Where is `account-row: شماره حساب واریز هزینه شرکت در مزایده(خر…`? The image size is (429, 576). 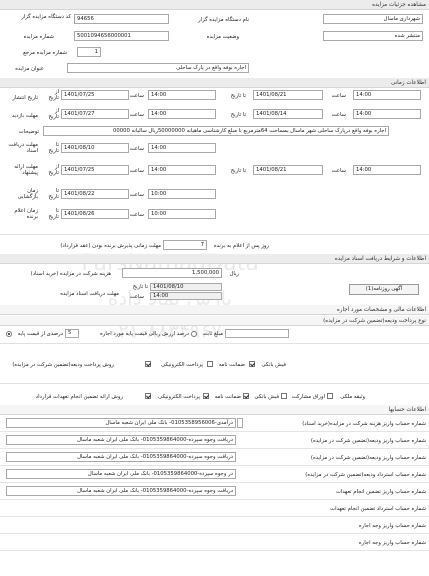
account-row: شماره حساب واریز هزینه شرکت در مزایده(خر… is located at coordinates (214, 424).